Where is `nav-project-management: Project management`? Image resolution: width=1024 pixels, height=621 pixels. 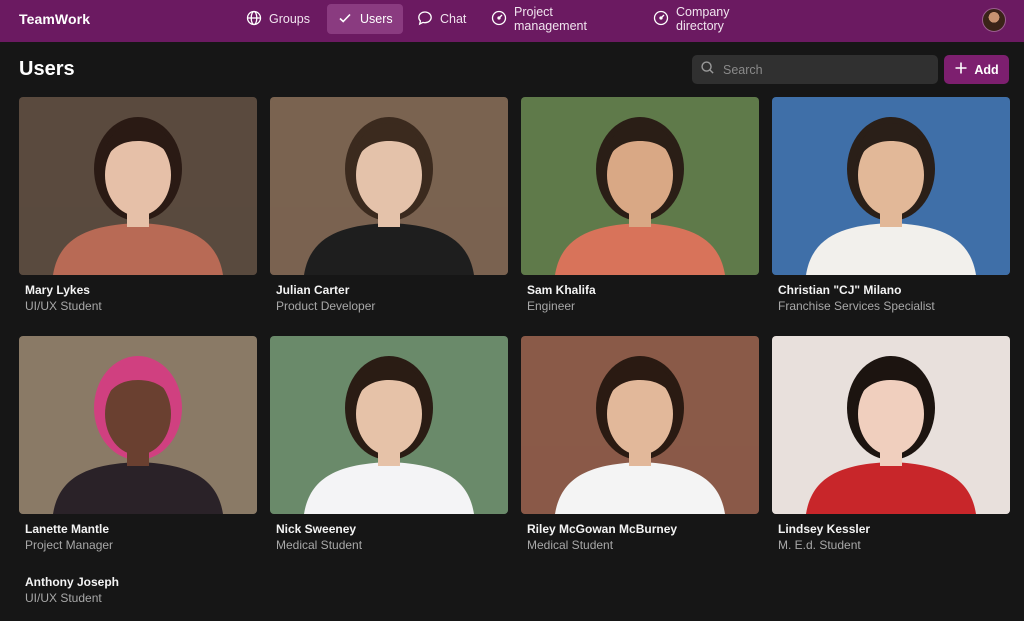 nav-project-management: Project management is located at coordinates (539, 19).